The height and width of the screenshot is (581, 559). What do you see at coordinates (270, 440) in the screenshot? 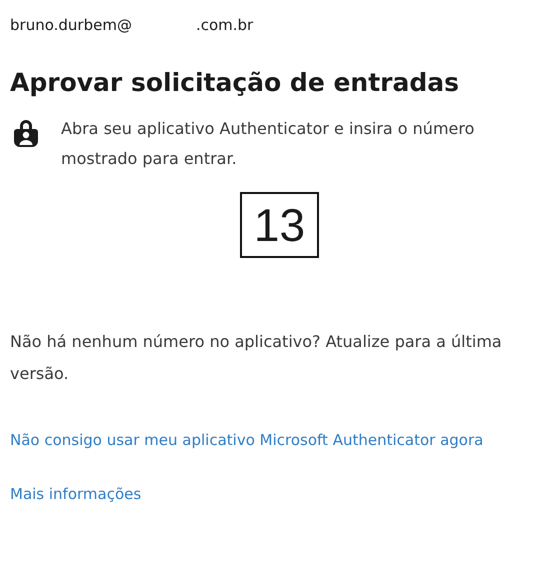
I see `help-link: Não consigo usar meu aplicativo Microsoft Authenticator agora` at bounding box center [270, 440].